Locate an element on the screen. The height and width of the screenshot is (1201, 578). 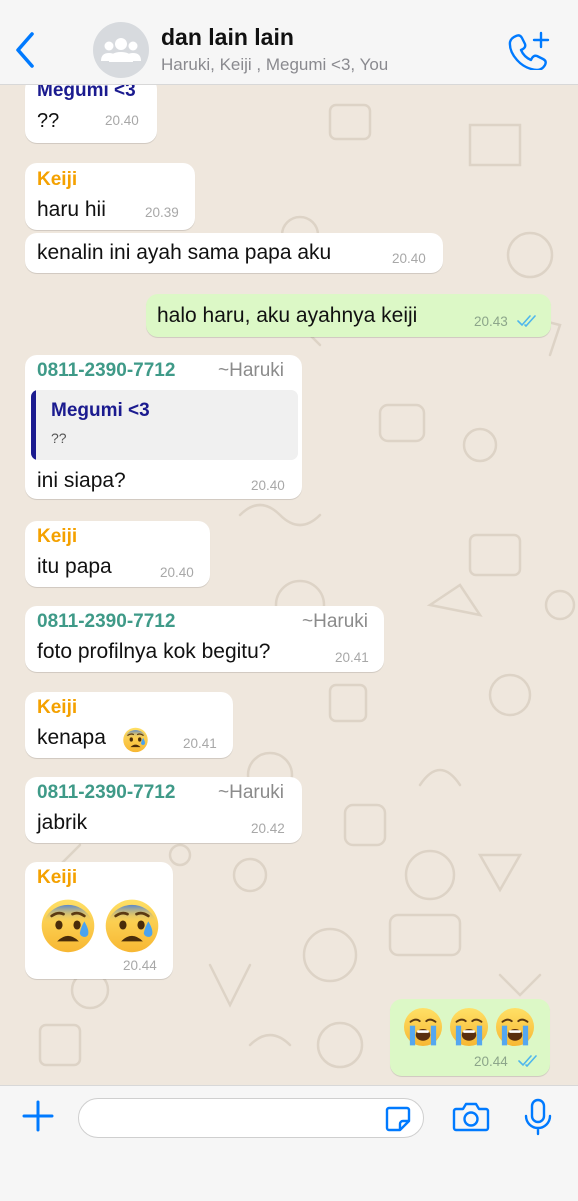
message-text: kenalin ini ayah sama papa aku is located at coordinates (184, 252).